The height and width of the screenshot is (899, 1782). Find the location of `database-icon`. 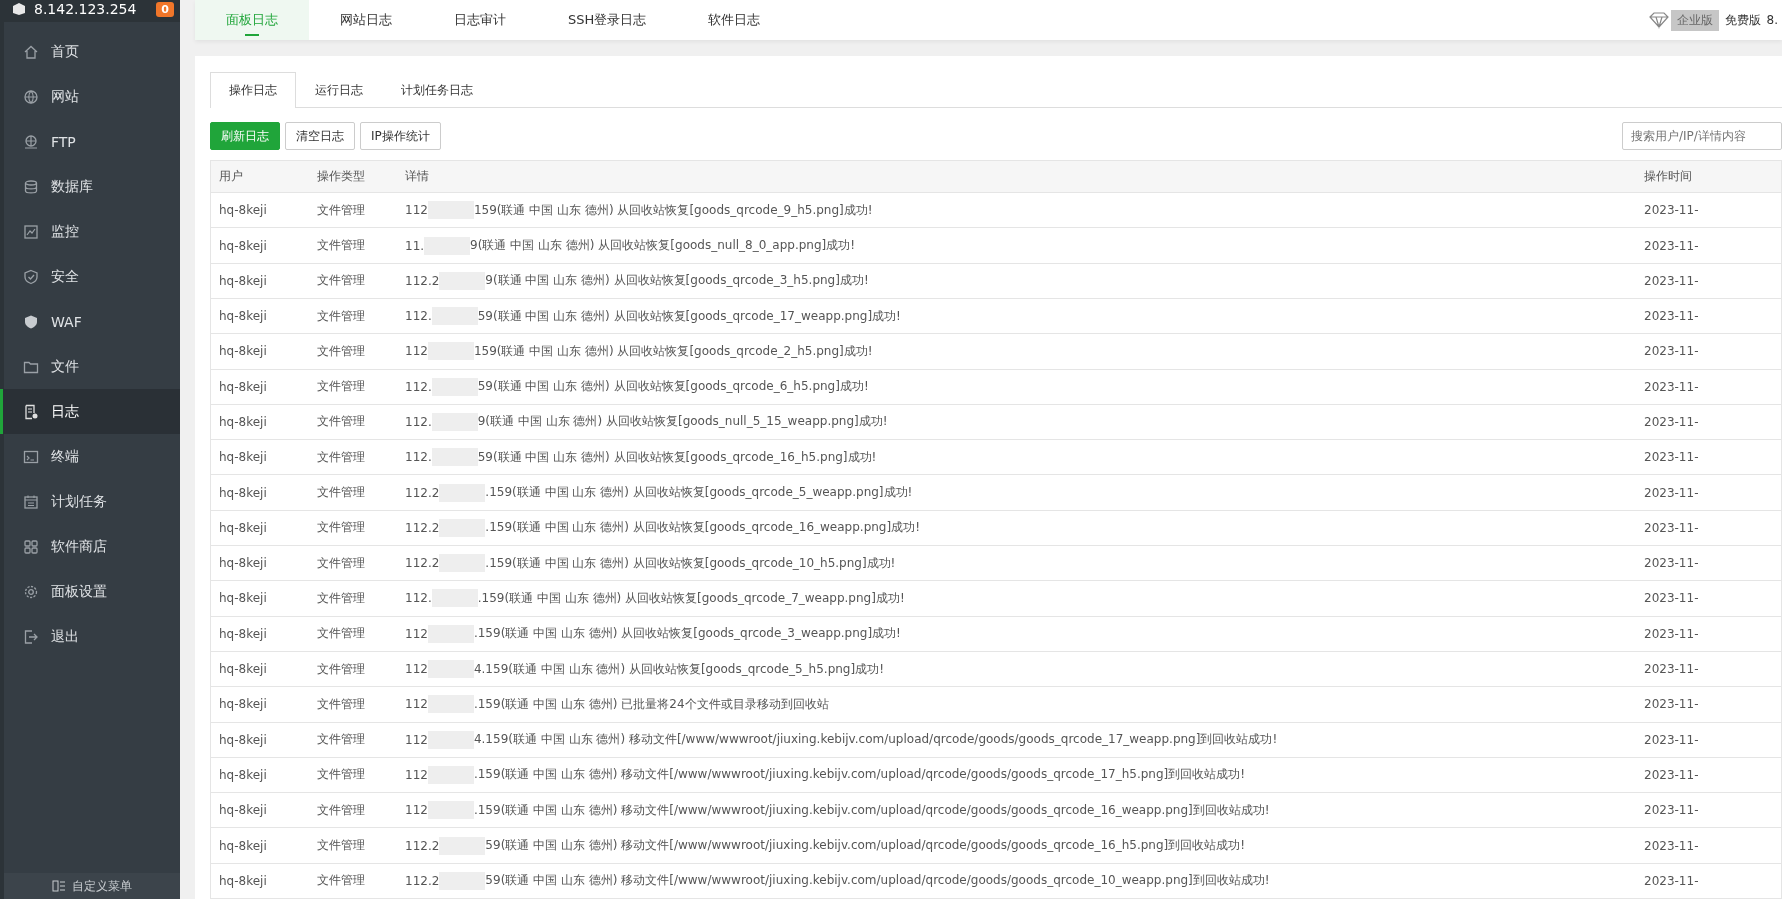

database-icon is located at coordinates (31, 186).